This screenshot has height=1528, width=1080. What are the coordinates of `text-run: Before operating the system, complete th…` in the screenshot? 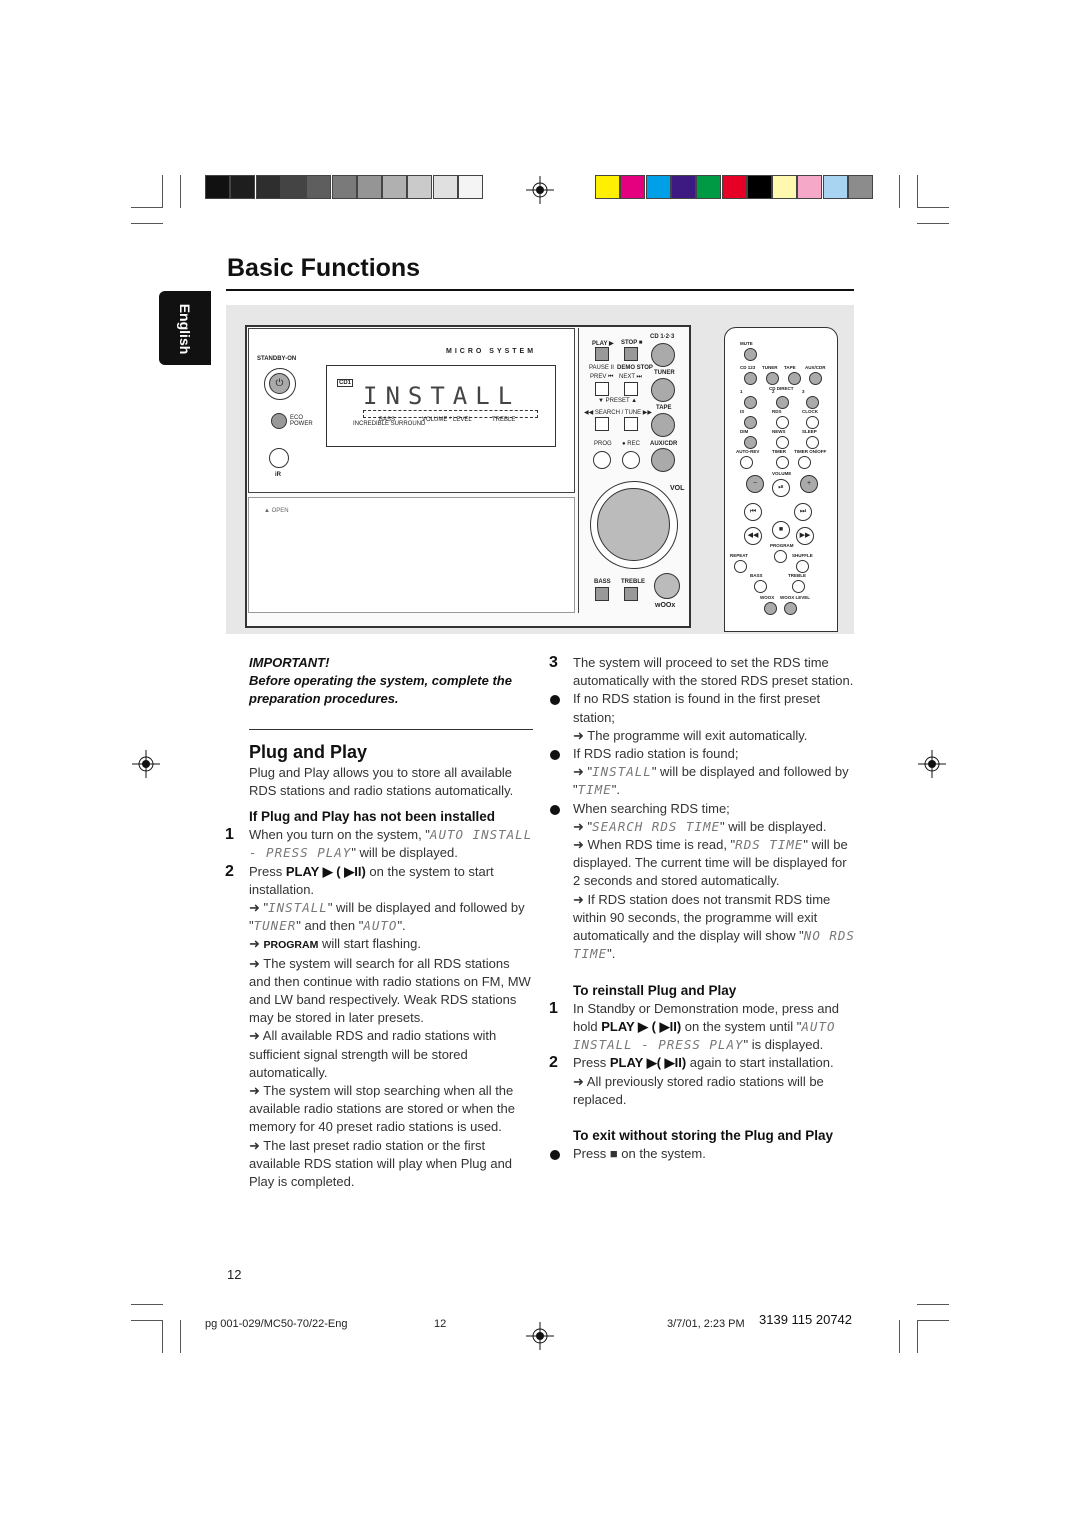 It's located at (380, 690).